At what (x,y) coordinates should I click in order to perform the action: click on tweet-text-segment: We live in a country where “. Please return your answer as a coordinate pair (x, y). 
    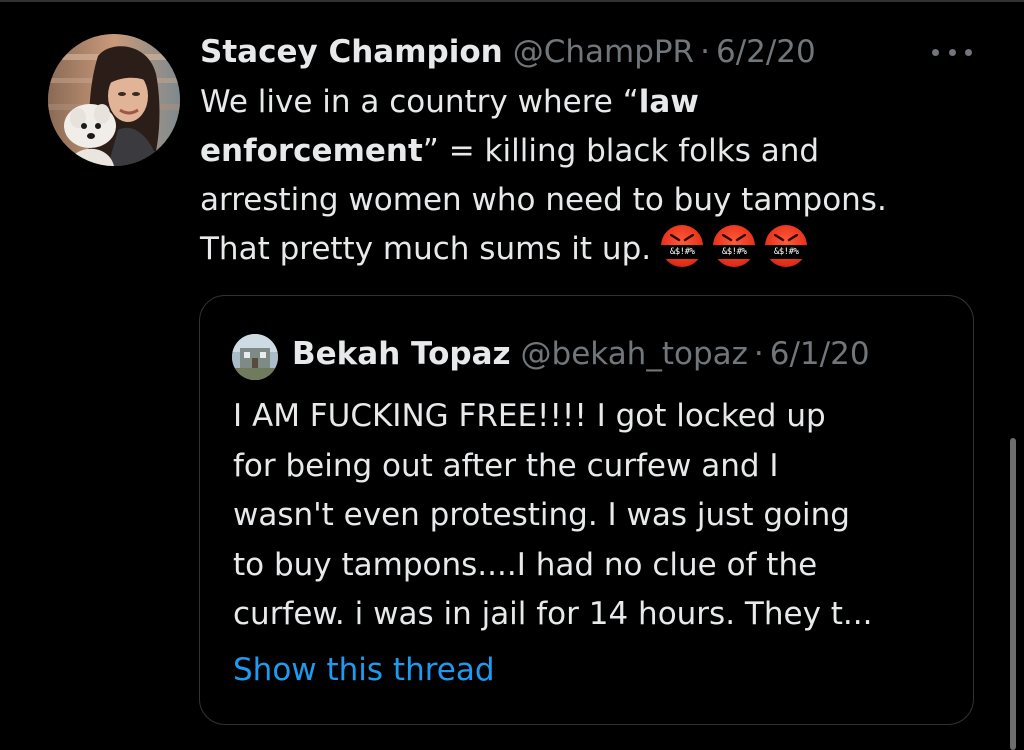
    Looking at the image, I should click on (419, 102).